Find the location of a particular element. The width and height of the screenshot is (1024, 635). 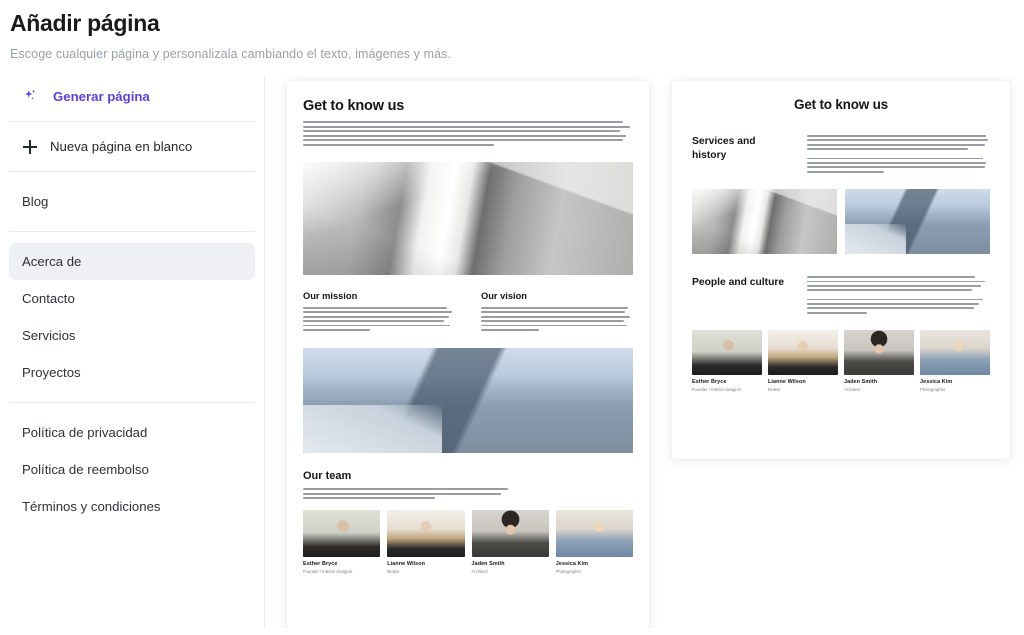

new-blank-page-button: Nueva página en blanco is located at coordinates (132, 146).